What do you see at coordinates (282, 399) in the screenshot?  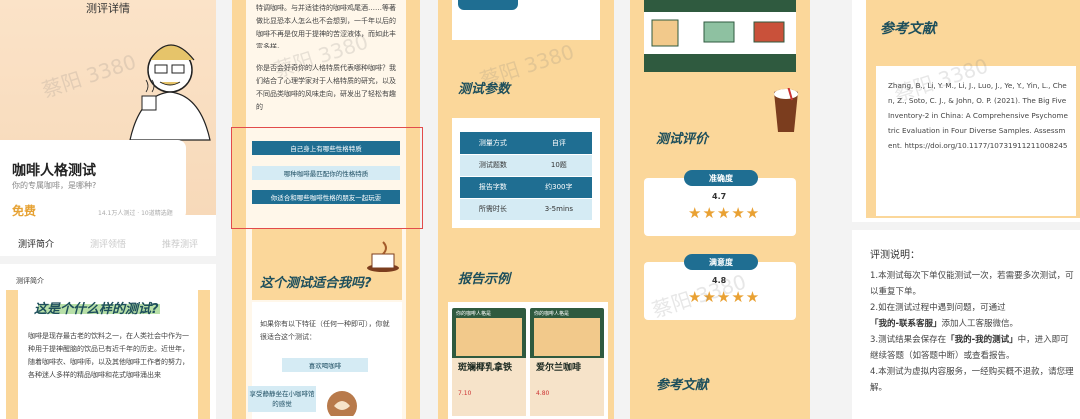 I see `trait-cafe: 享受静静坐在小咖啡馆的感觉` at bounding box center [282, 399].